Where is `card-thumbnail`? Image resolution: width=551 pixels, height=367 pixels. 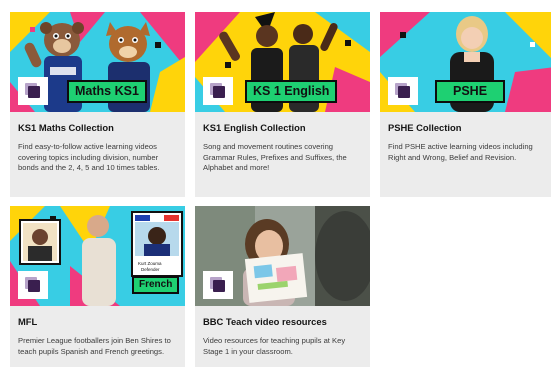 card-thumbnail is located at coordinates (282, 256).